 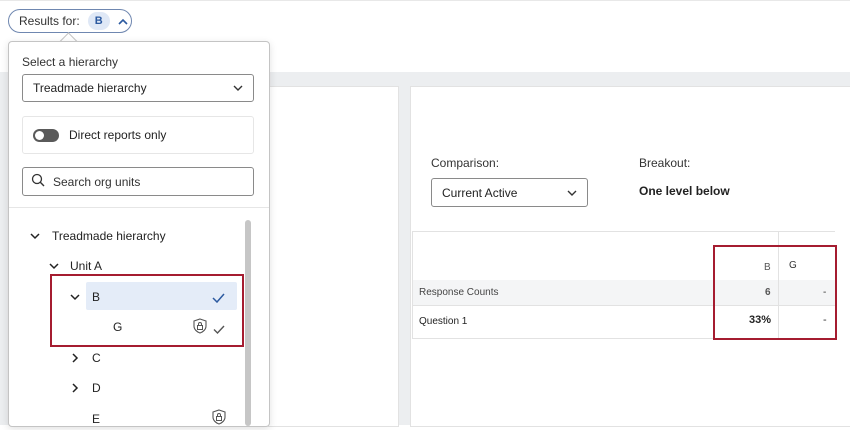 What do you see at coordinates (85, 388) in the screenshot?
I see `tree-item-d: D` at bounding box center [85, 388].